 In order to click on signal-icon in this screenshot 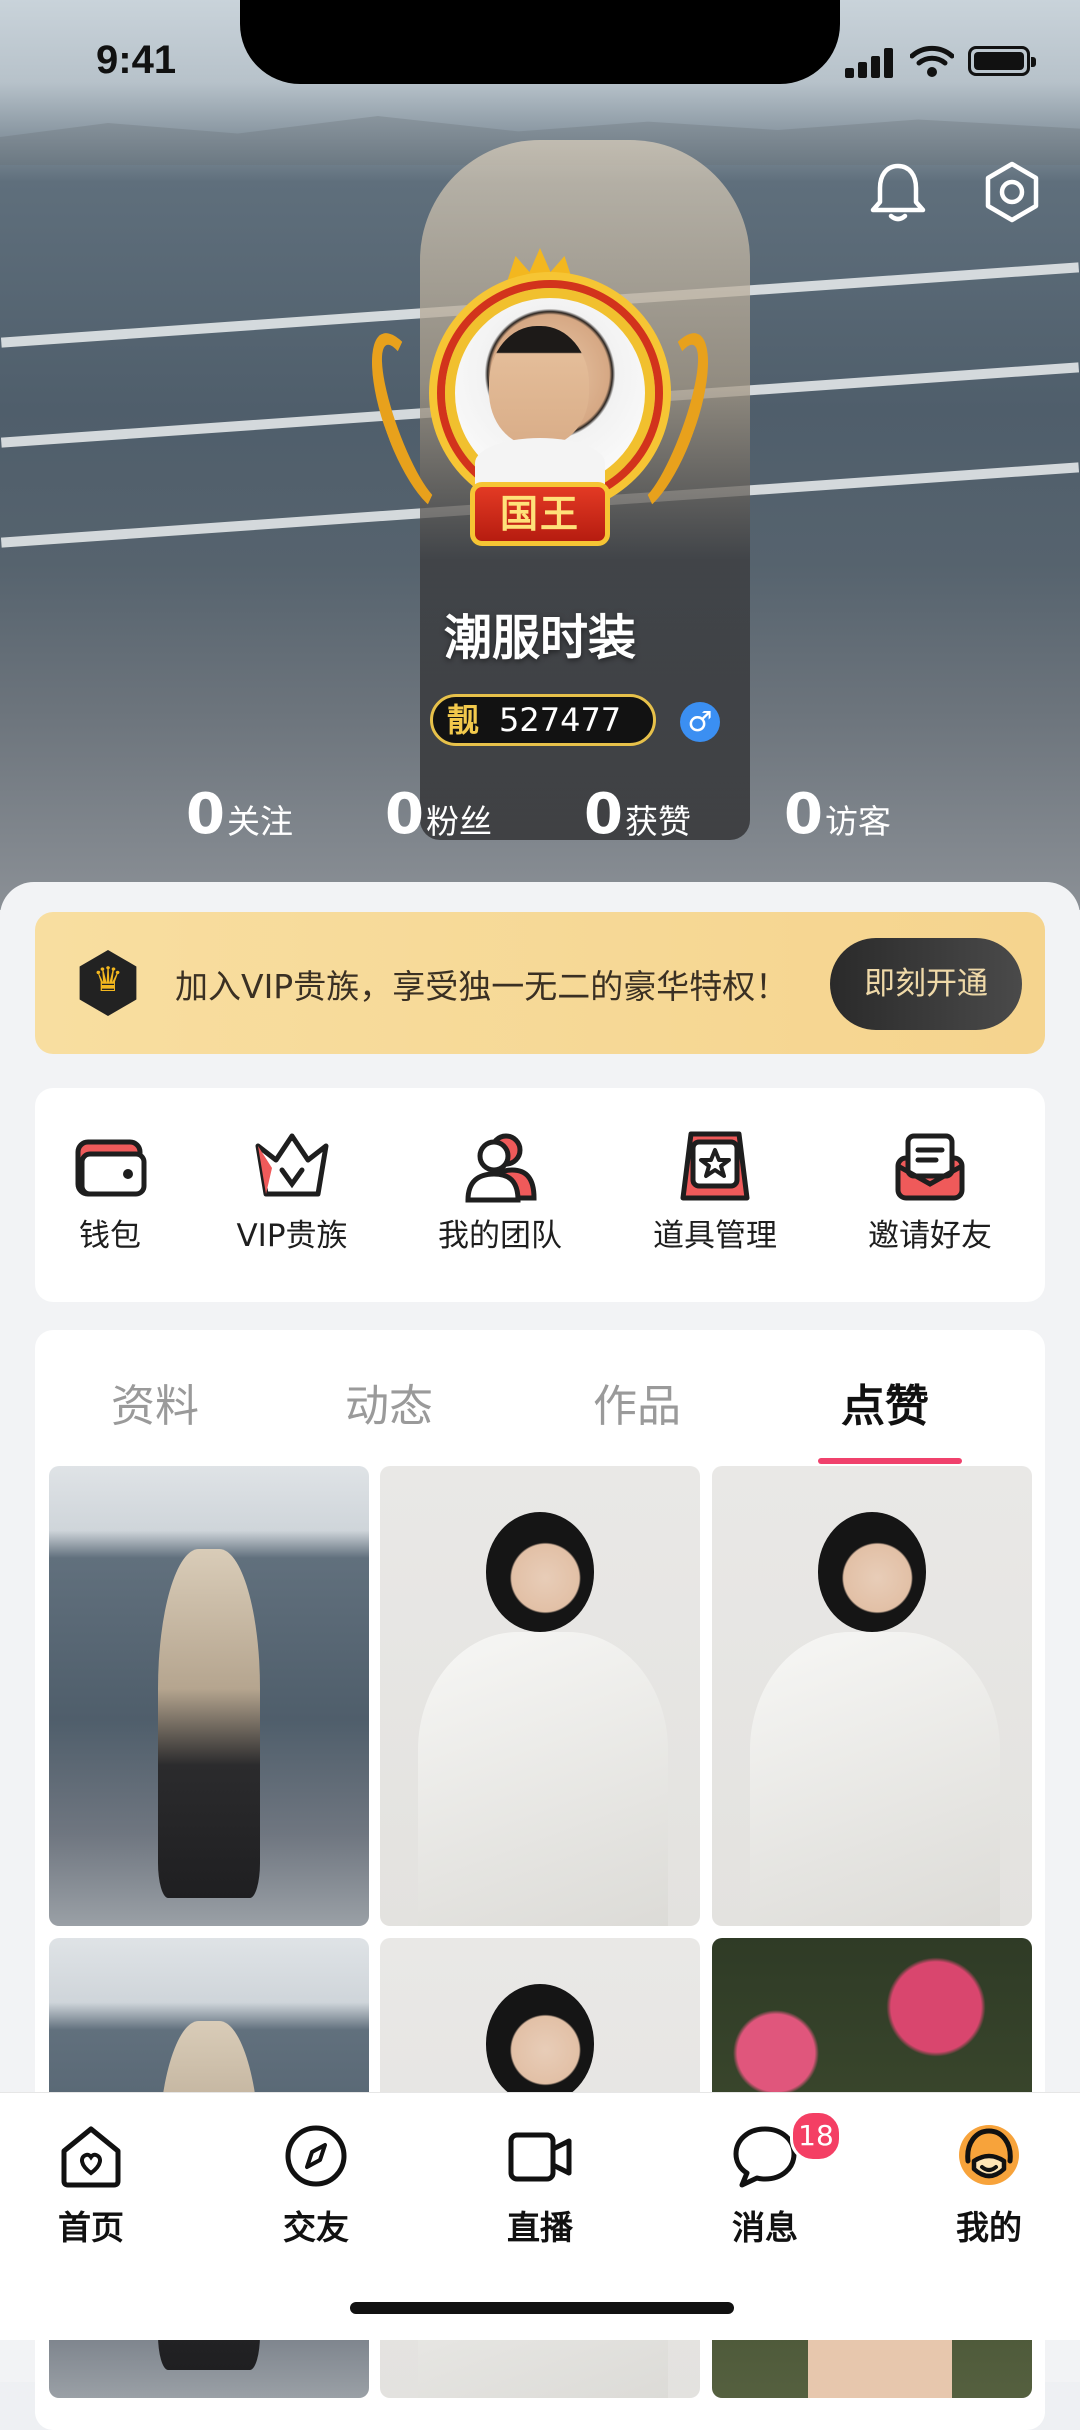, I will do `click(871, 63)`.